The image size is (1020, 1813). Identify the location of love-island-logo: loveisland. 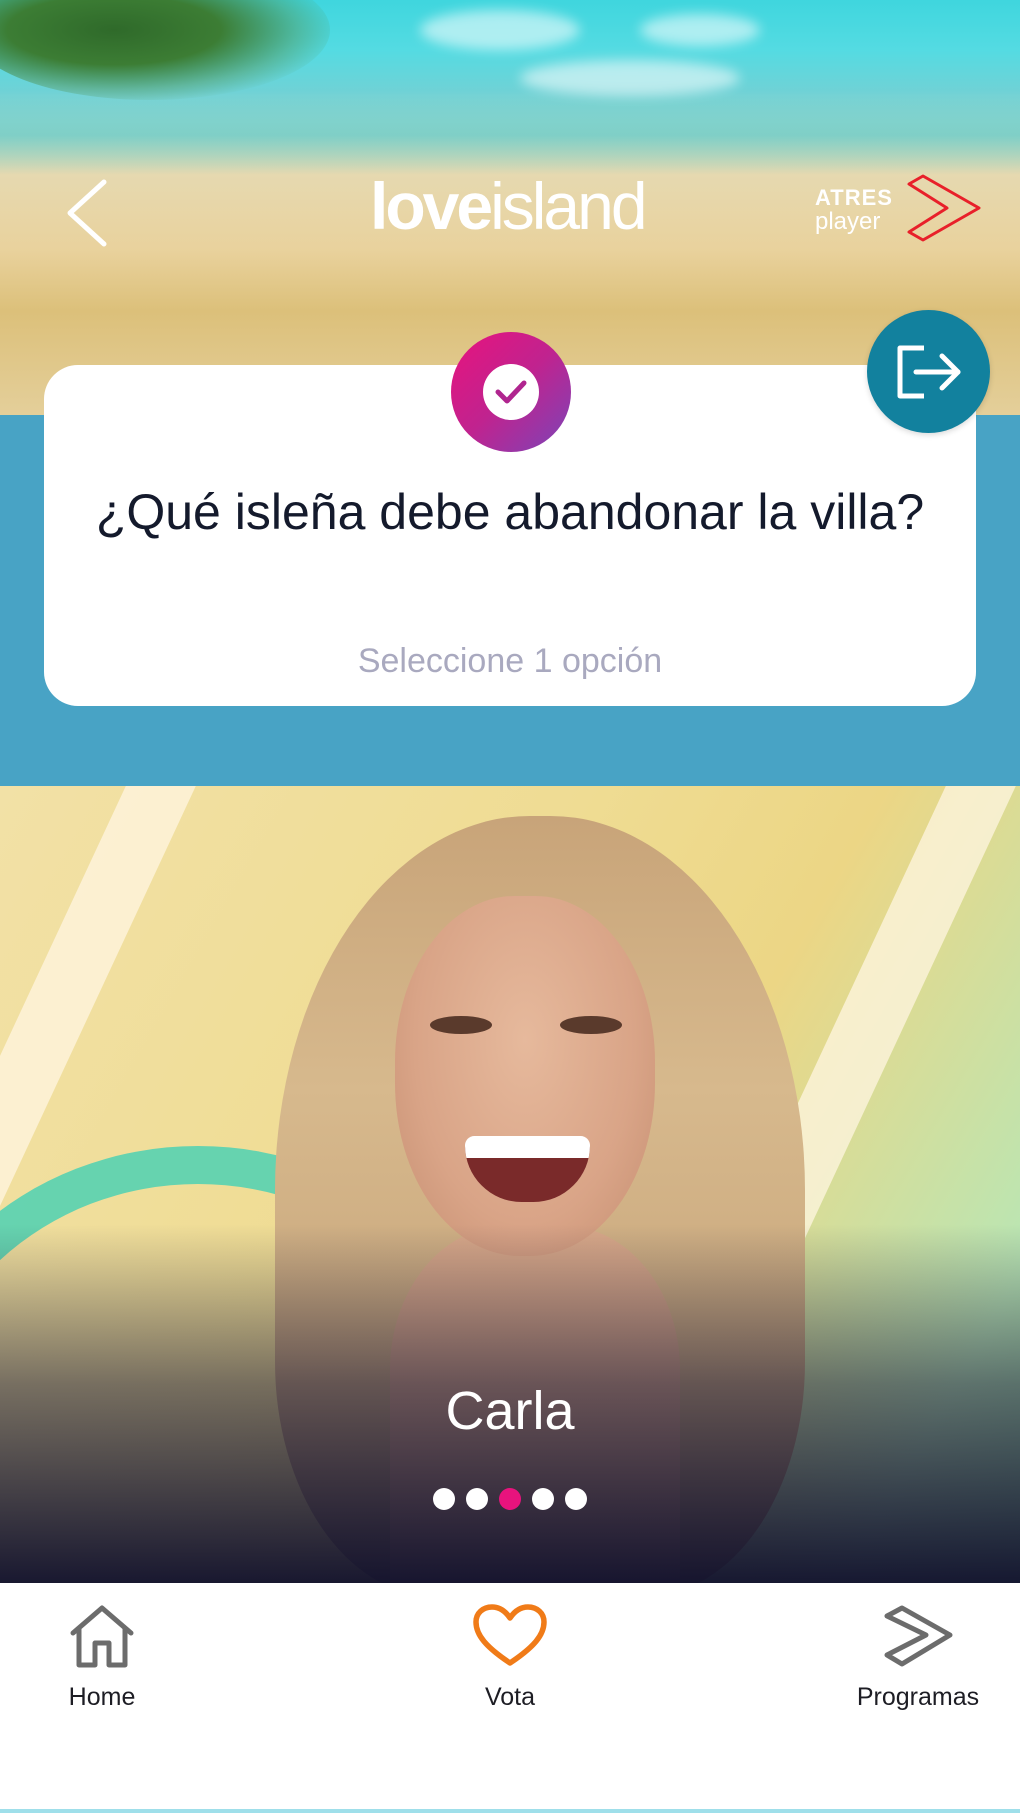
(515, 210).